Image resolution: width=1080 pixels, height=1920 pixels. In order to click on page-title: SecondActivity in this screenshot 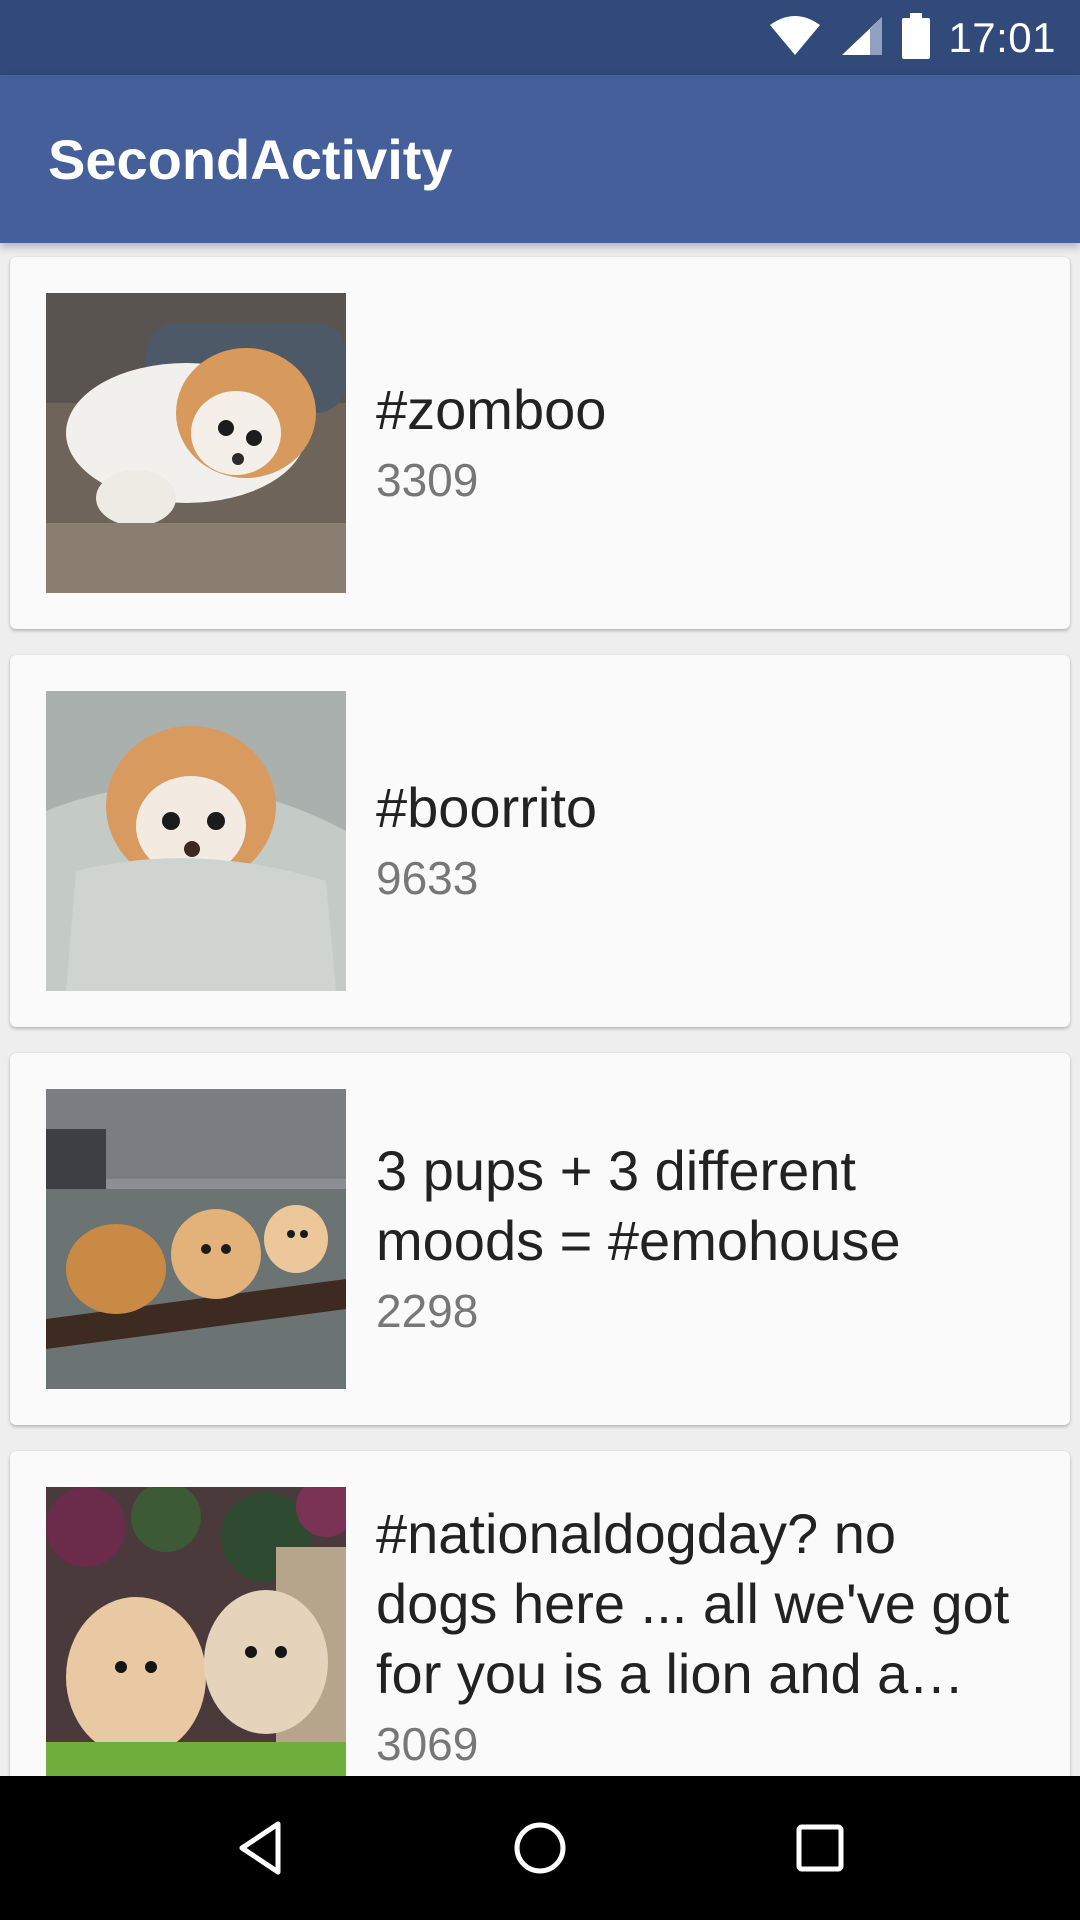, I will do `click(250, 159)`.